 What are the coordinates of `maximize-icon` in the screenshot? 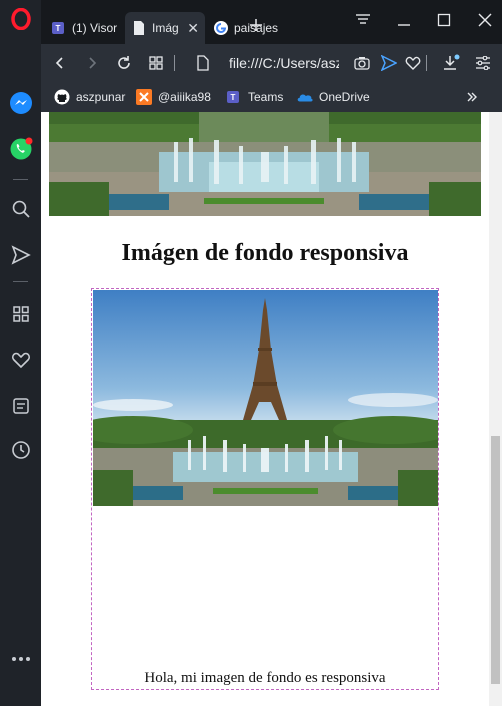 It's located at (444, 20).